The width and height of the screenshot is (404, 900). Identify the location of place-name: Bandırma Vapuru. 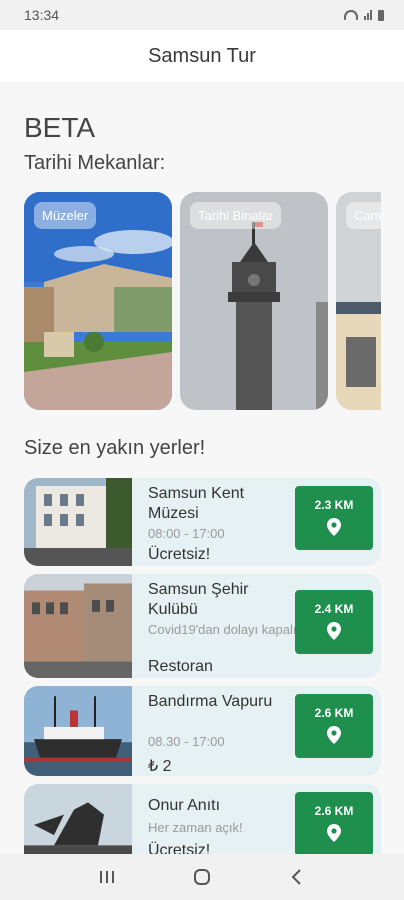
(210, 701).